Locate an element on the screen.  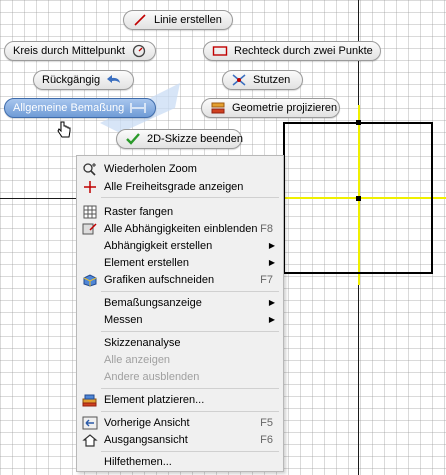
general-dimension-button: Allgemeine Bemaßung is located at coordinates (80, 108).